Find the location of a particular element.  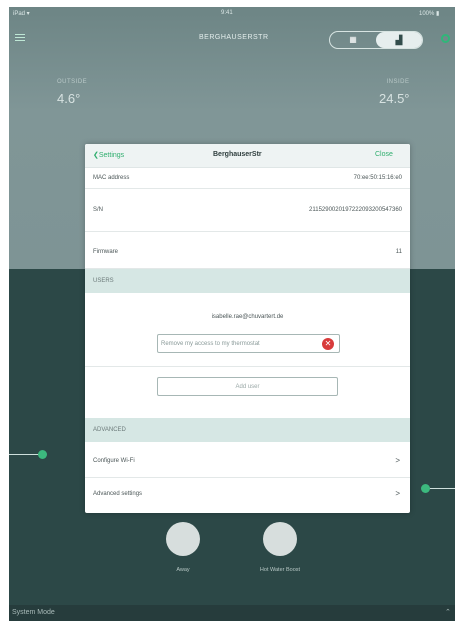

status-time: 9:41 is located at coordinates (227, 13).